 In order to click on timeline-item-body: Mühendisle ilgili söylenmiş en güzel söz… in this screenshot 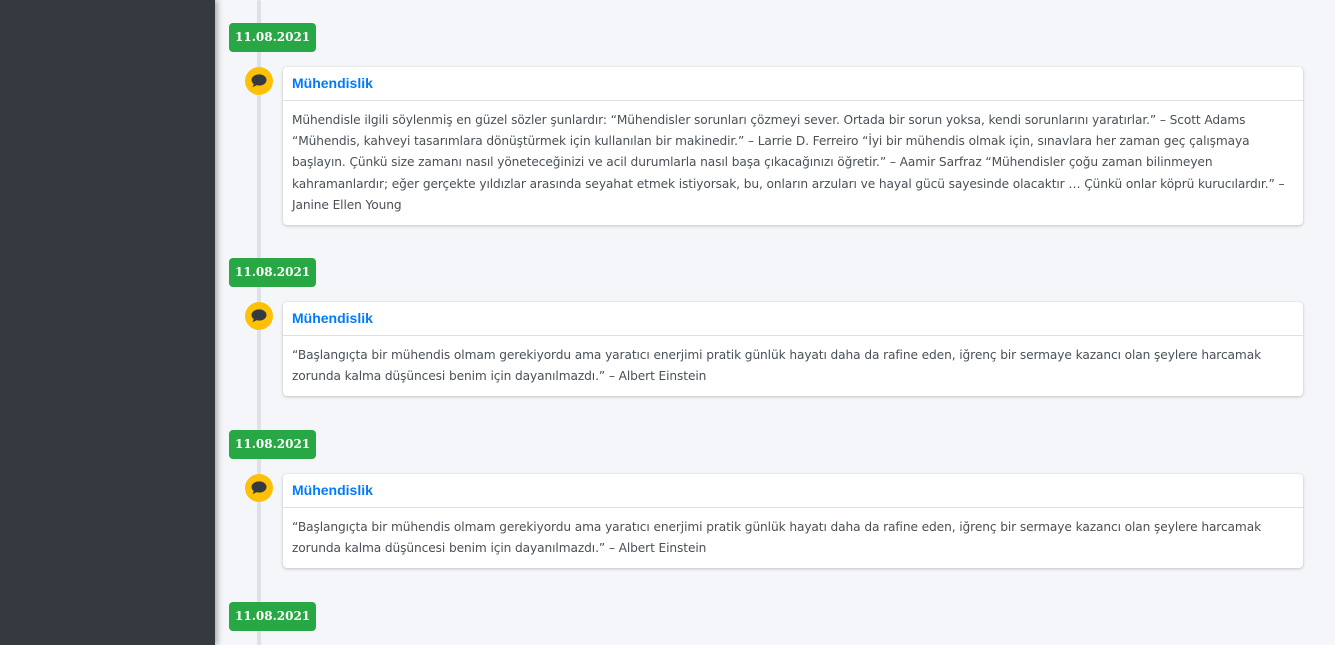, I will do `click(788, 162)`.